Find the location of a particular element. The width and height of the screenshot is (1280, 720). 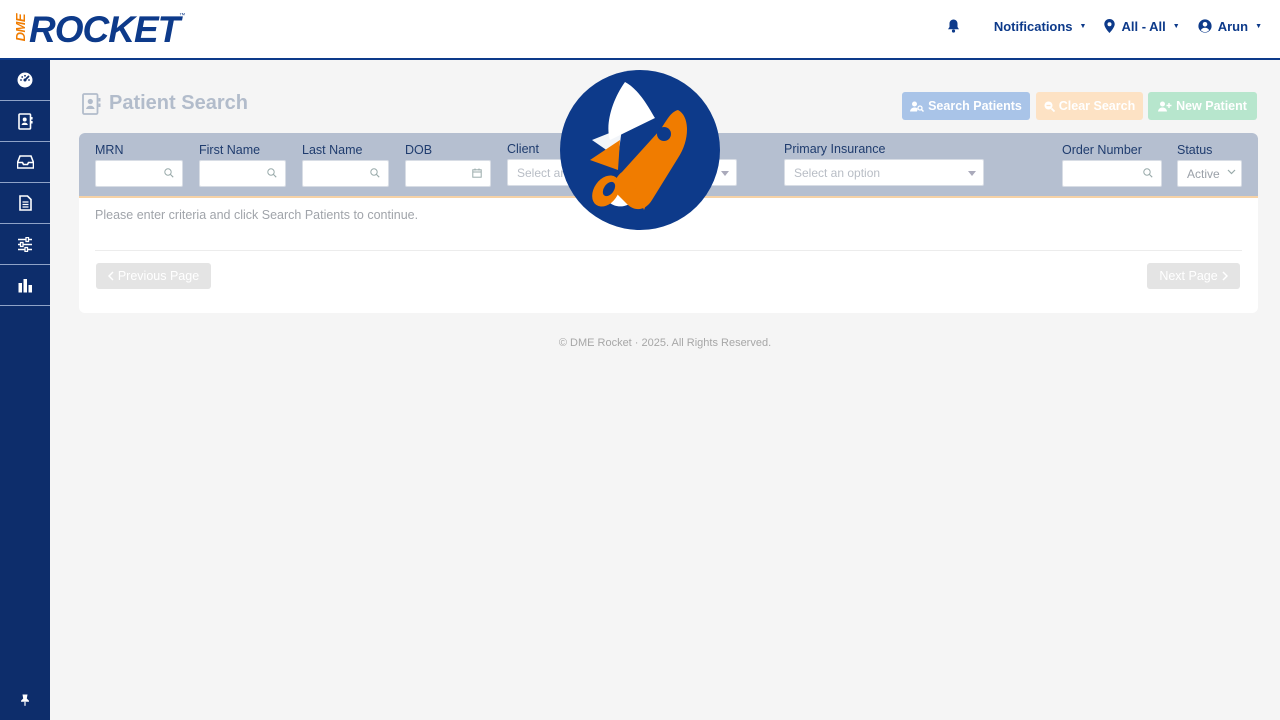

user-plus-icon is located at coordinates (1165, 106).